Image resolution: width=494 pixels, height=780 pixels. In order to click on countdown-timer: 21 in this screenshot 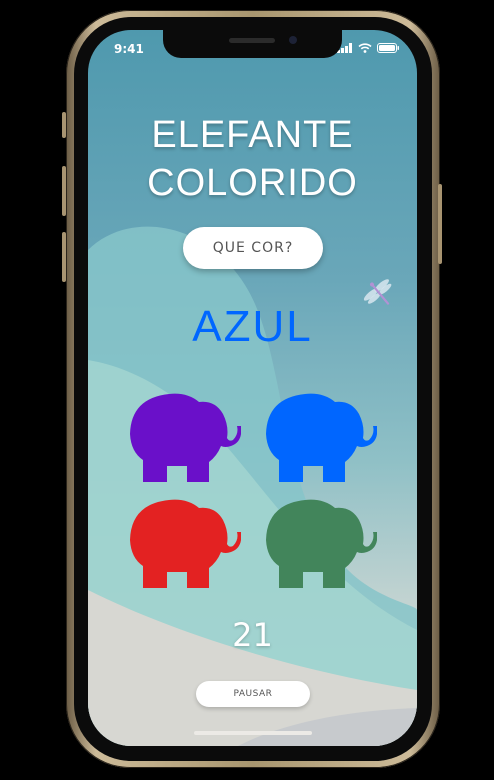, I will do `click(252, 635)`.